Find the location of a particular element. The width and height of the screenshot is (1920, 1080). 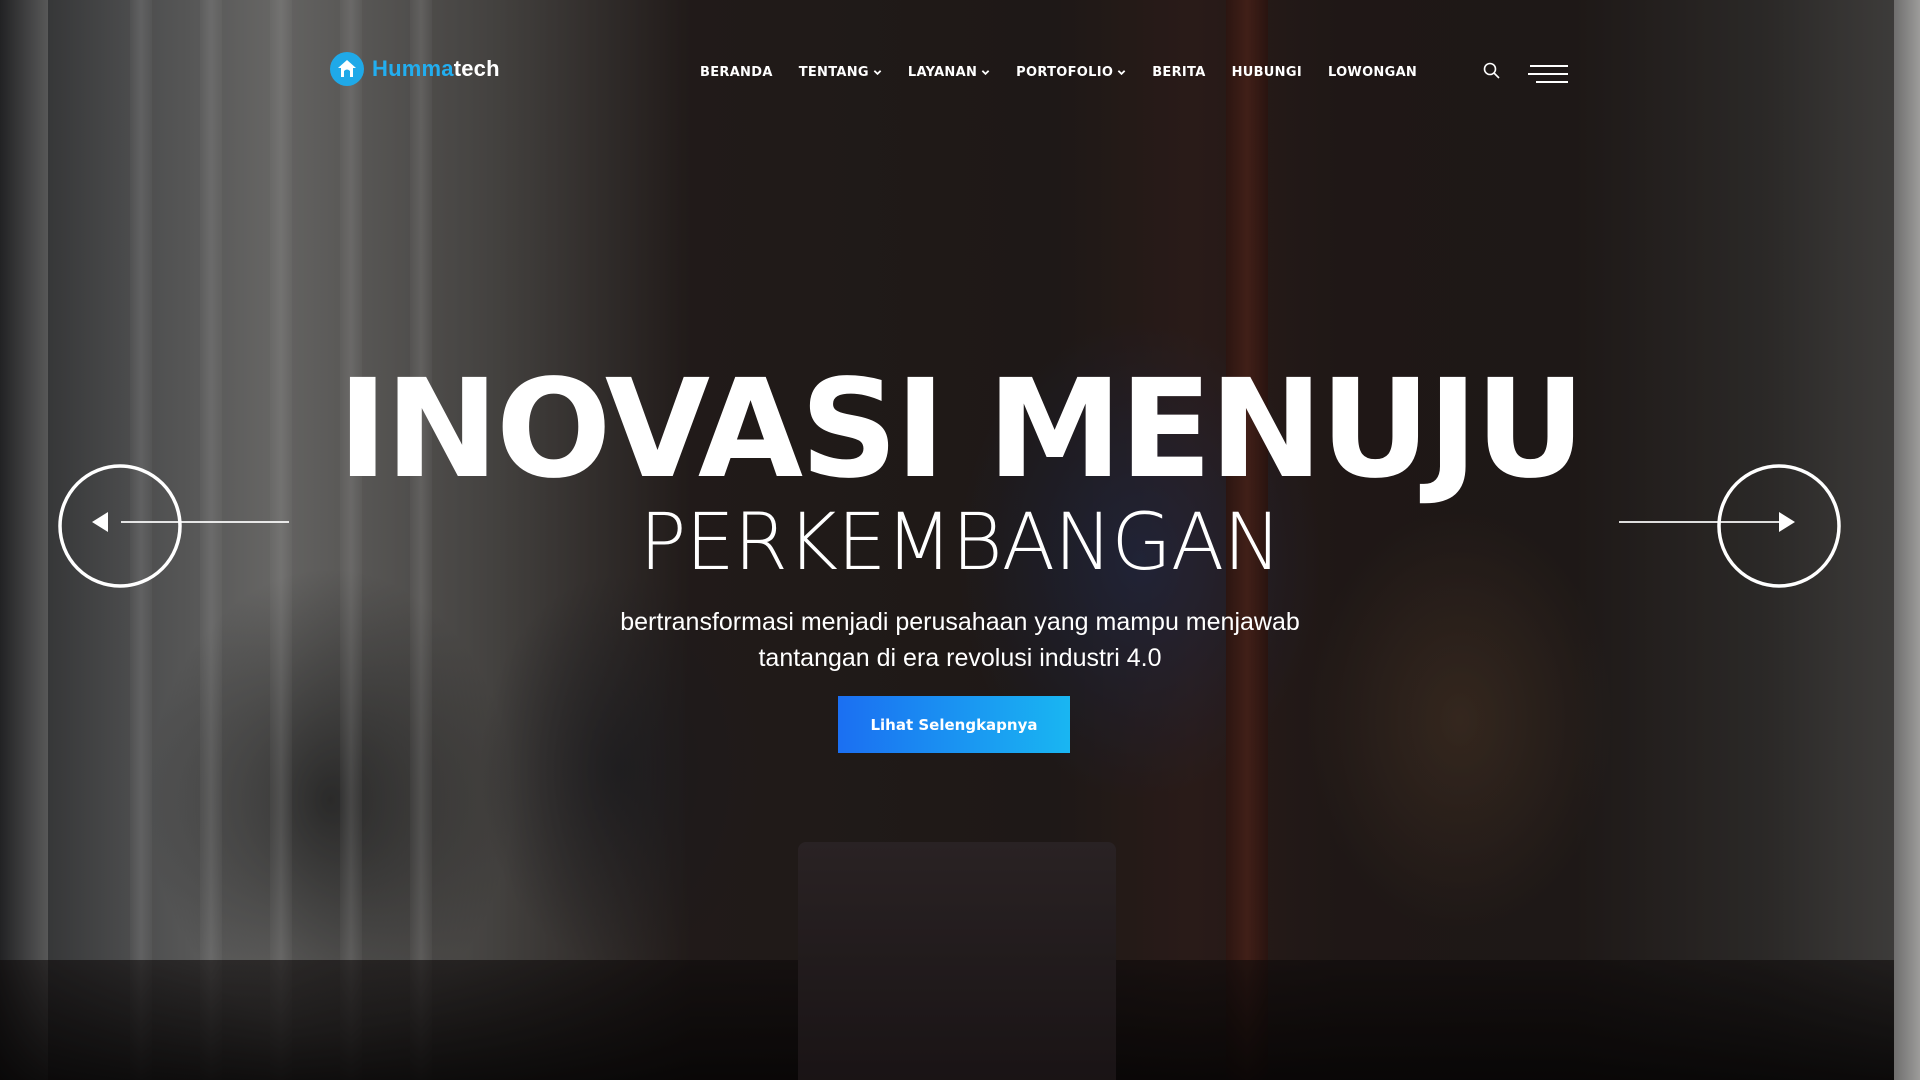

brand-name: Hummatech is located at coordinates (436, 69).